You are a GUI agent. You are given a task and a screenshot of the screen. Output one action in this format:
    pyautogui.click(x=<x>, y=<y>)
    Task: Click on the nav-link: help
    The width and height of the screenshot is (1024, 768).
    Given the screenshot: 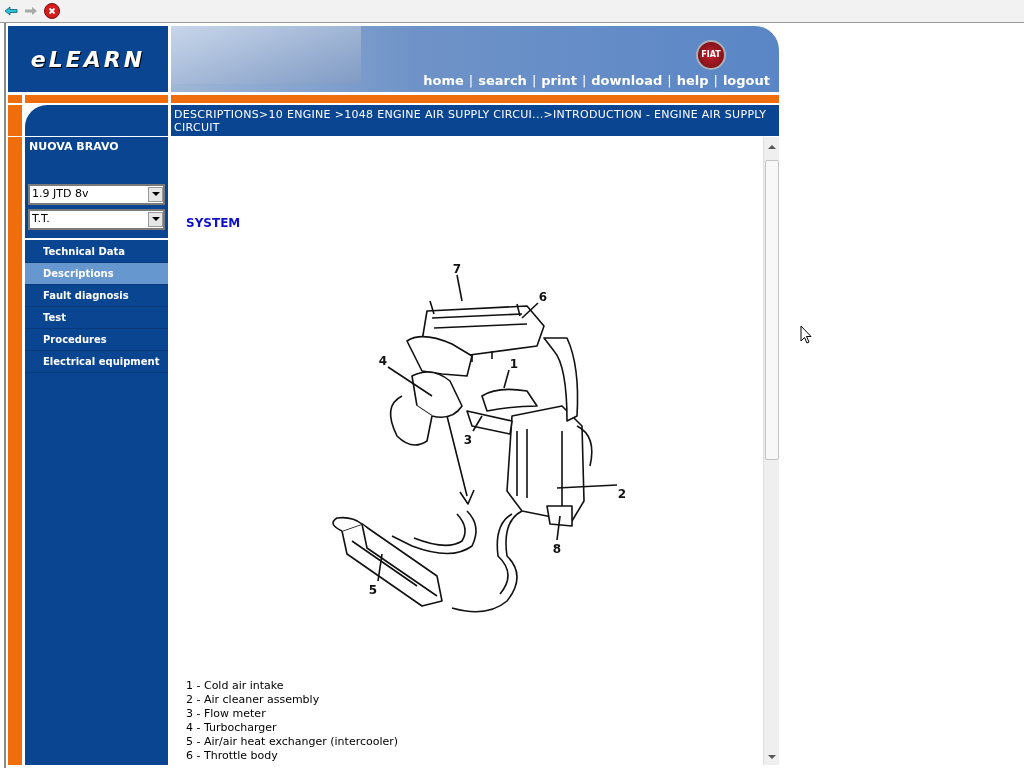 What is the action you would take?
    pyautogui.click(x=692, y=80)
    